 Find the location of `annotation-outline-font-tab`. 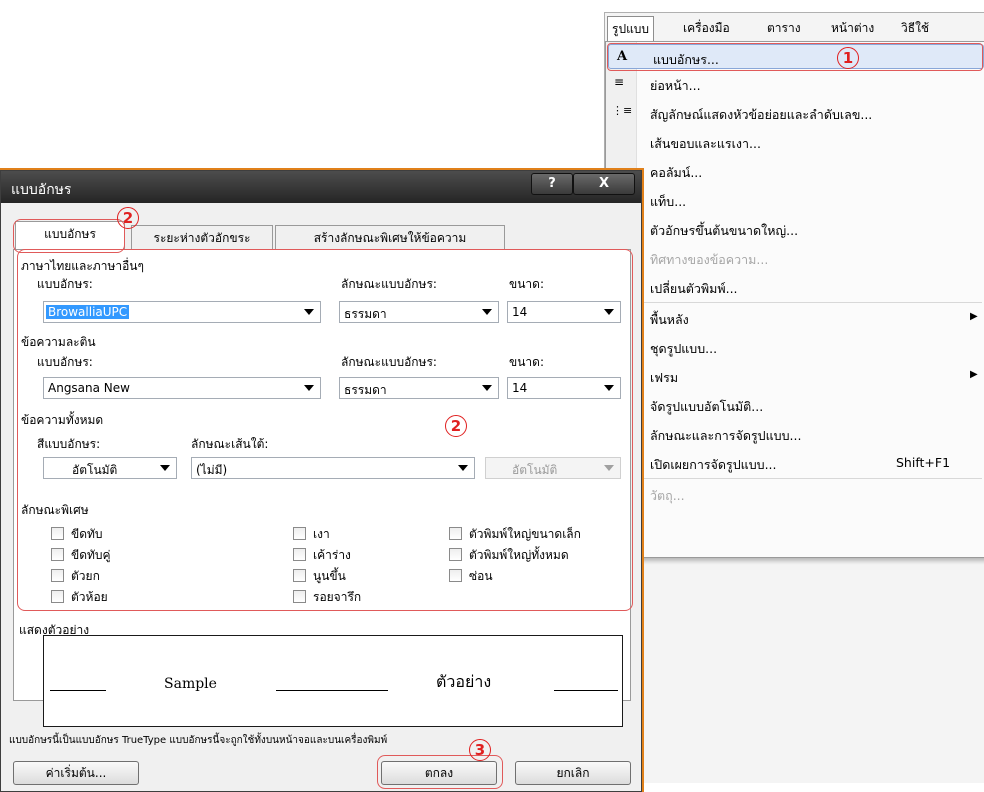

annotation-outline-font-tab is located at coordinates (69, 236).